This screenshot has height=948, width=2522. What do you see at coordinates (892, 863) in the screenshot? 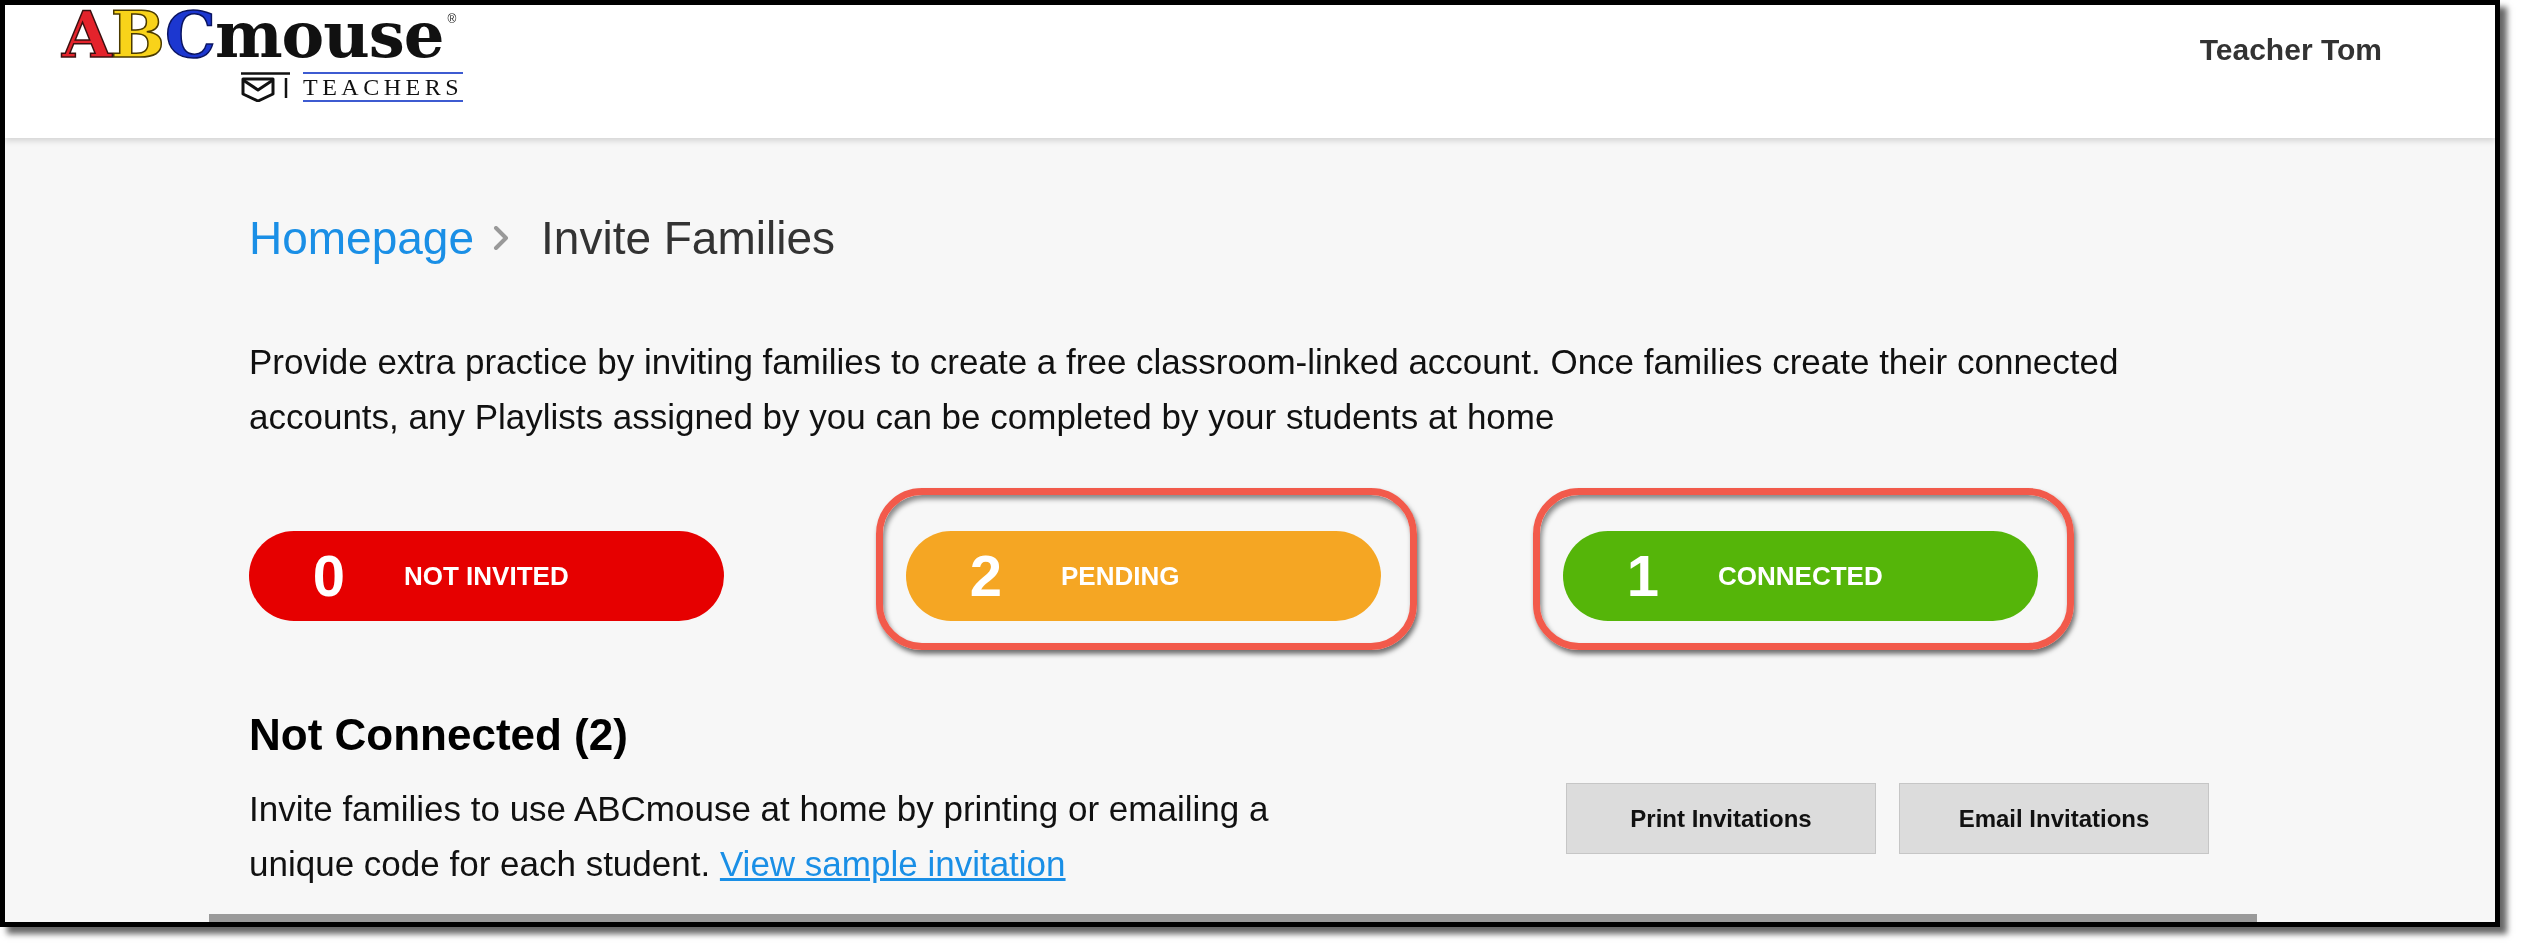
I see `sample-invitation-link: View sample invitation` at bounding box center [892, 863].